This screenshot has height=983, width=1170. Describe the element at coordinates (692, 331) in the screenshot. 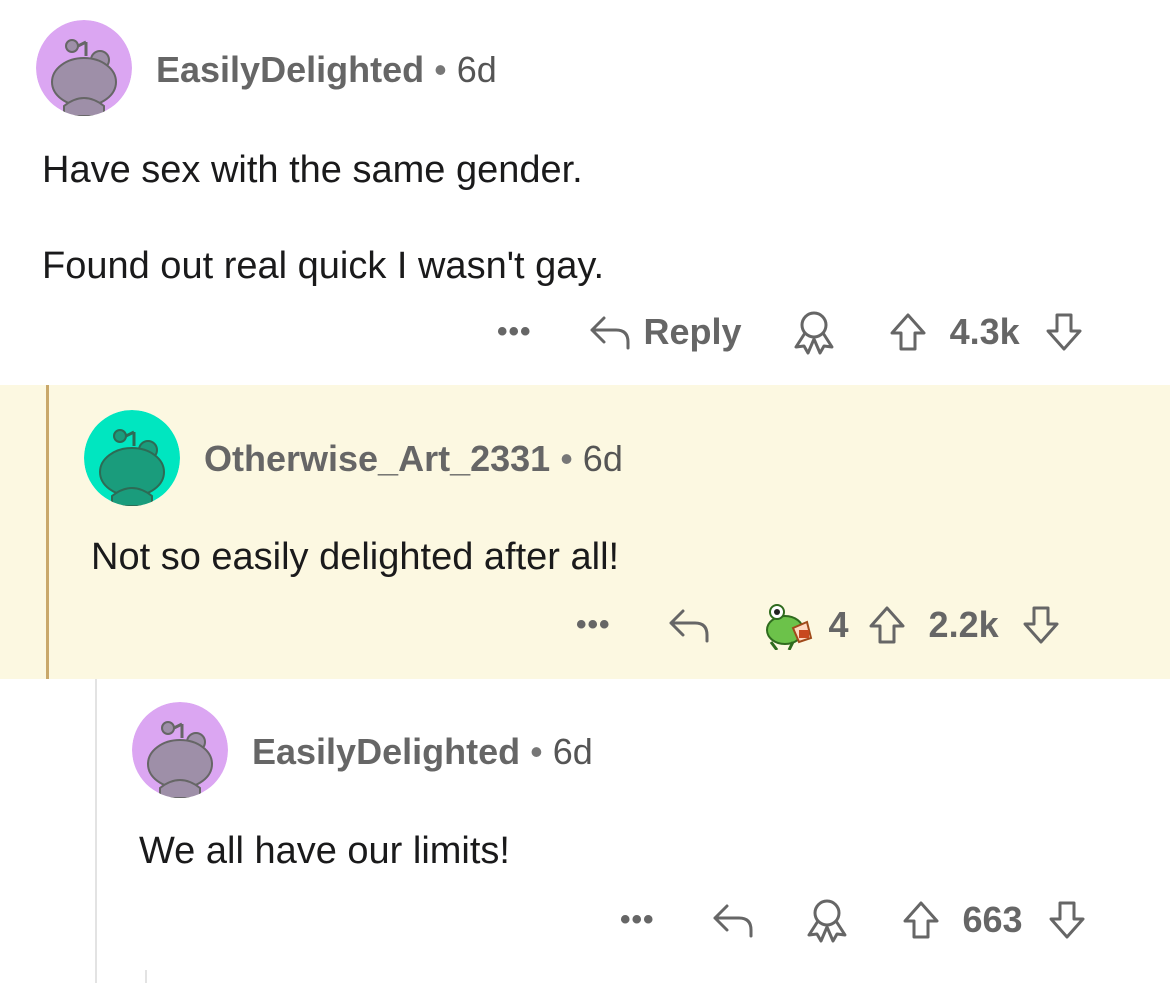

I see `reply-label: Reply` at that location.